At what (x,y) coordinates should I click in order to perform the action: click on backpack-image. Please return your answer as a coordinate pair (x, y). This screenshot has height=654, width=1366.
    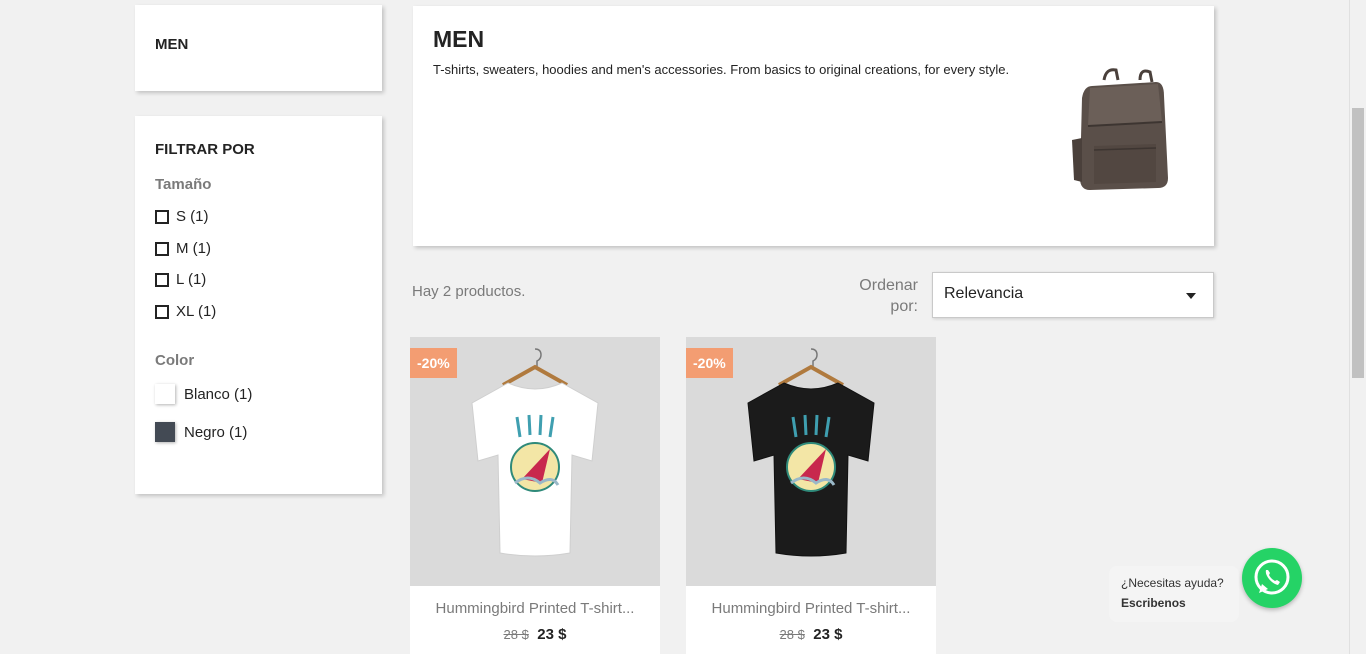
    Looking at the image, I should click on (1120, 129).